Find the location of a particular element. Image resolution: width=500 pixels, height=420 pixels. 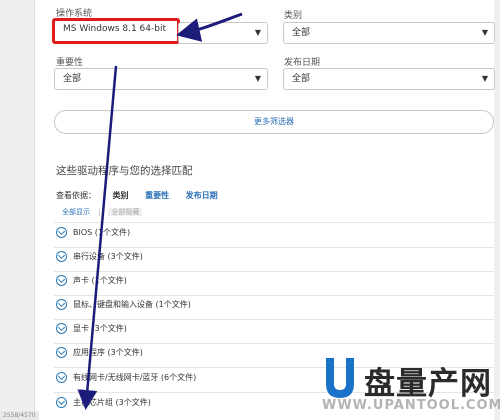

watermark-url: WWW.UPANTOOL.COM is located at coordinates (411, 405).